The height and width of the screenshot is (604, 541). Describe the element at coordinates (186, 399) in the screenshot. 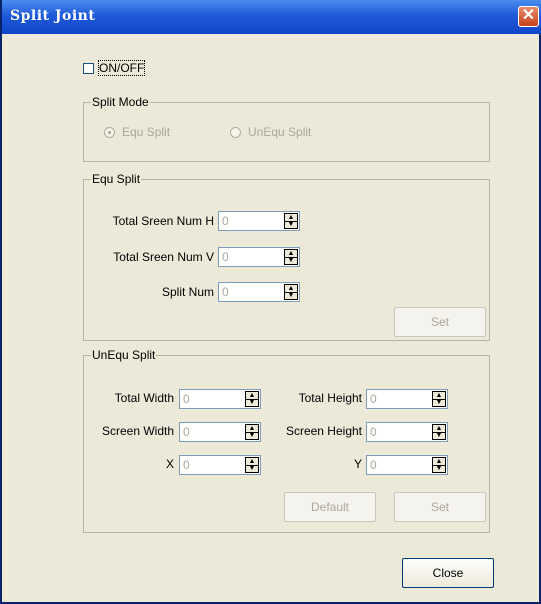

I see `total-width-value: 0` at that location.